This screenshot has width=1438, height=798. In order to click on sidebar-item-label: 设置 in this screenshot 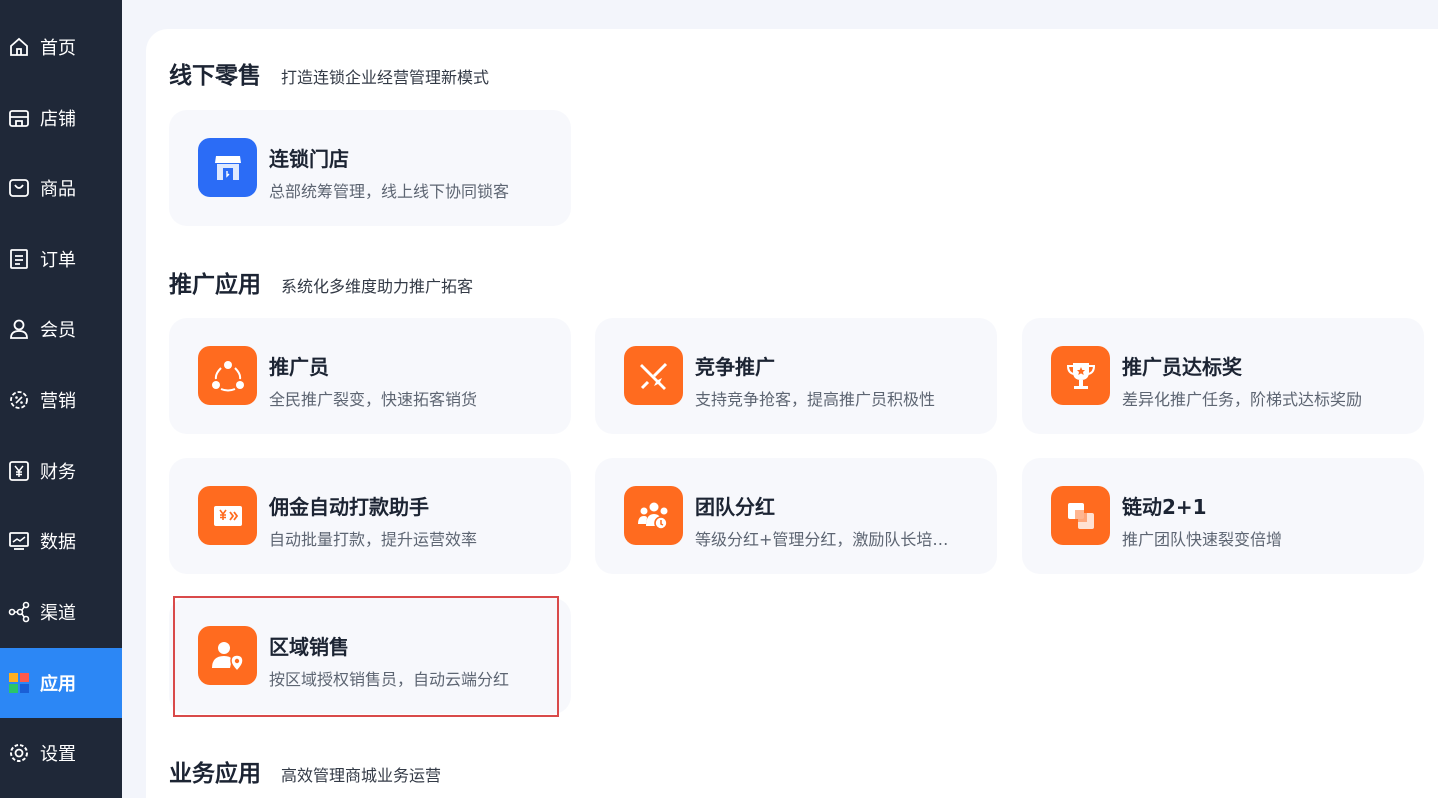, I will do `click(58, 754)`.